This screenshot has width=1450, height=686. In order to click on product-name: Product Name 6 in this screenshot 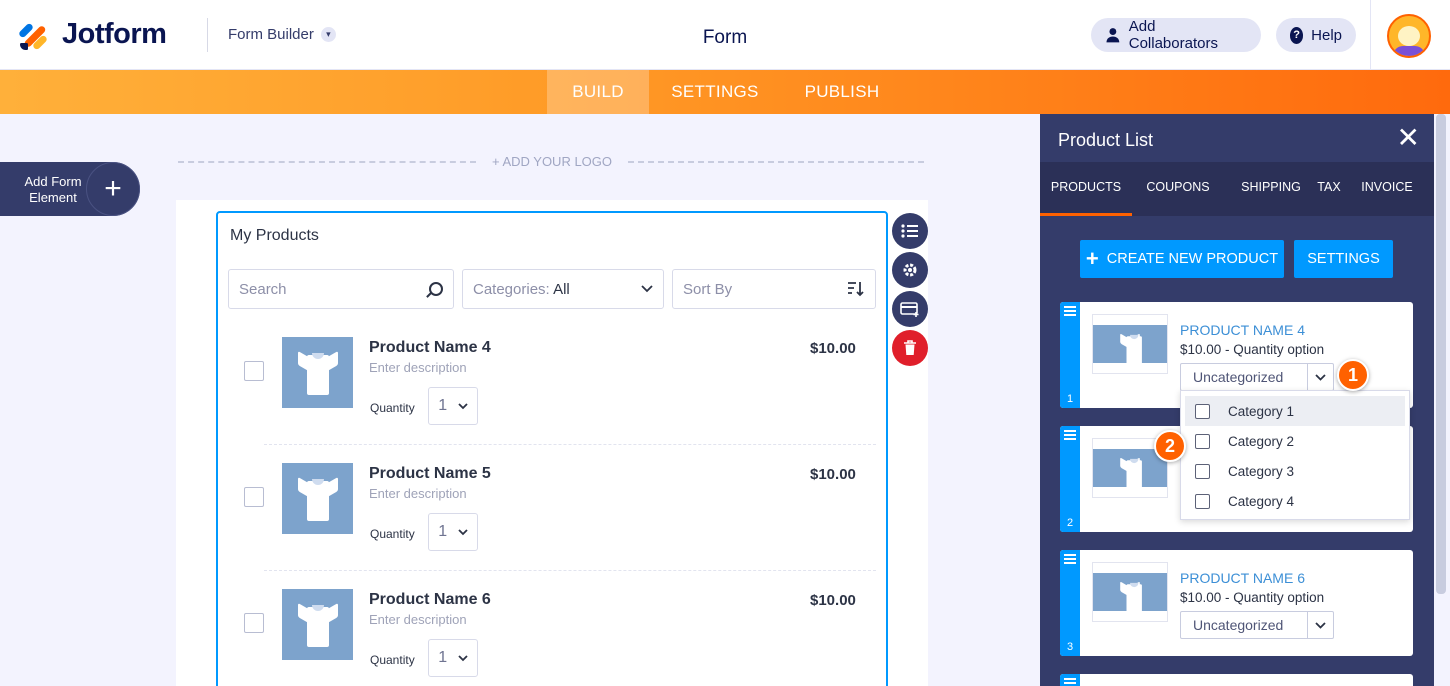, I will do `click(430, 599)`.